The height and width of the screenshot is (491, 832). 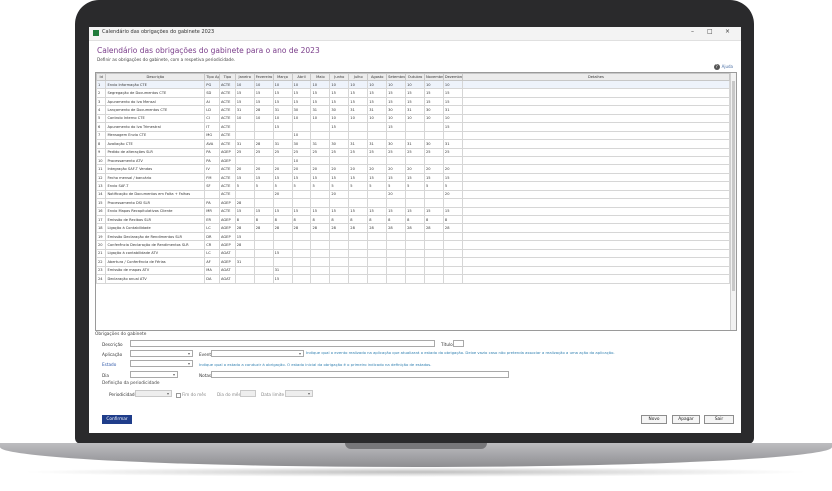 I want to click on table-cell: CI, so click(x=212, y=118).